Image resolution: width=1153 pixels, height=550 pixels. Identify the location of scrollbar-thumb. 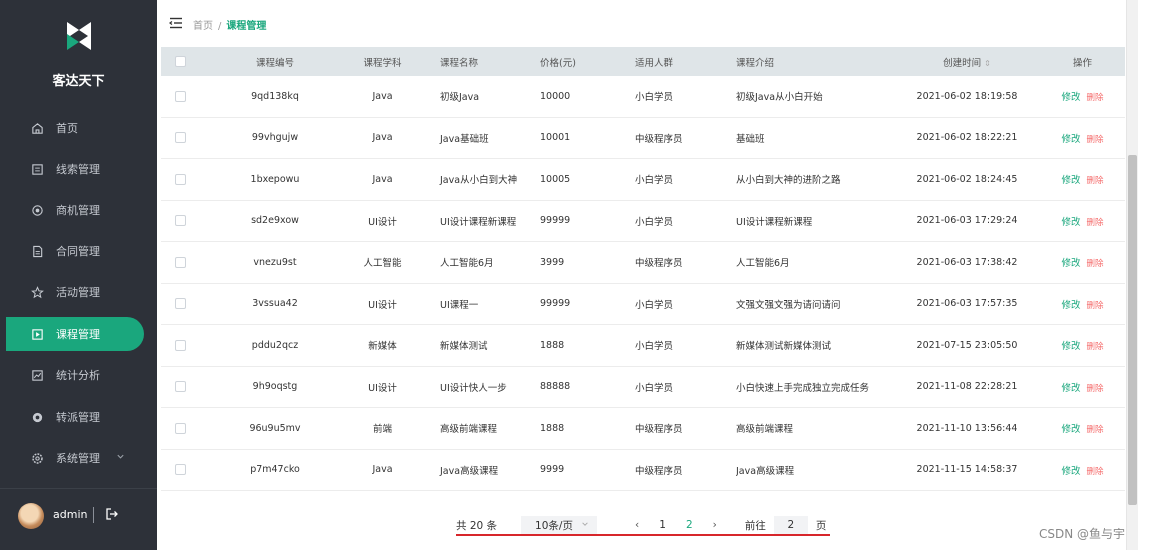
(1132, 330).